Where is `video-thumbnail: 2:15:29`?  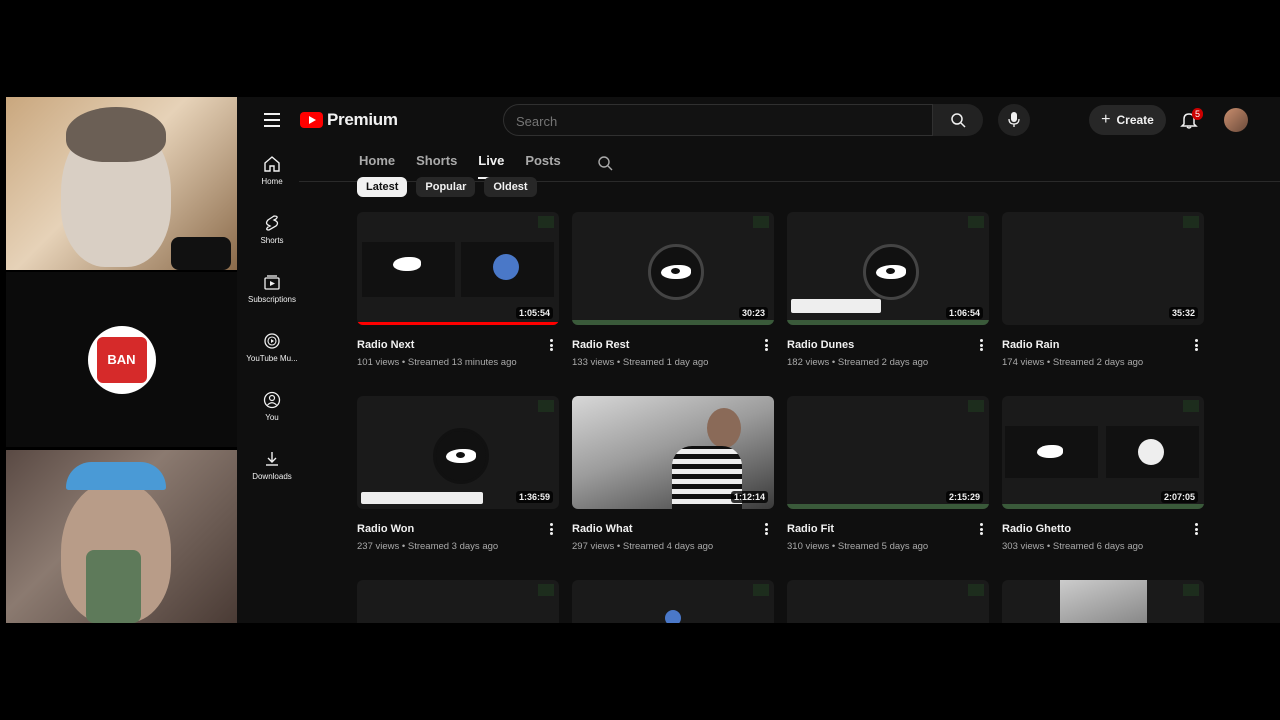 video-thumbnail: 2:15:29 is located at coordinates (888, 452).